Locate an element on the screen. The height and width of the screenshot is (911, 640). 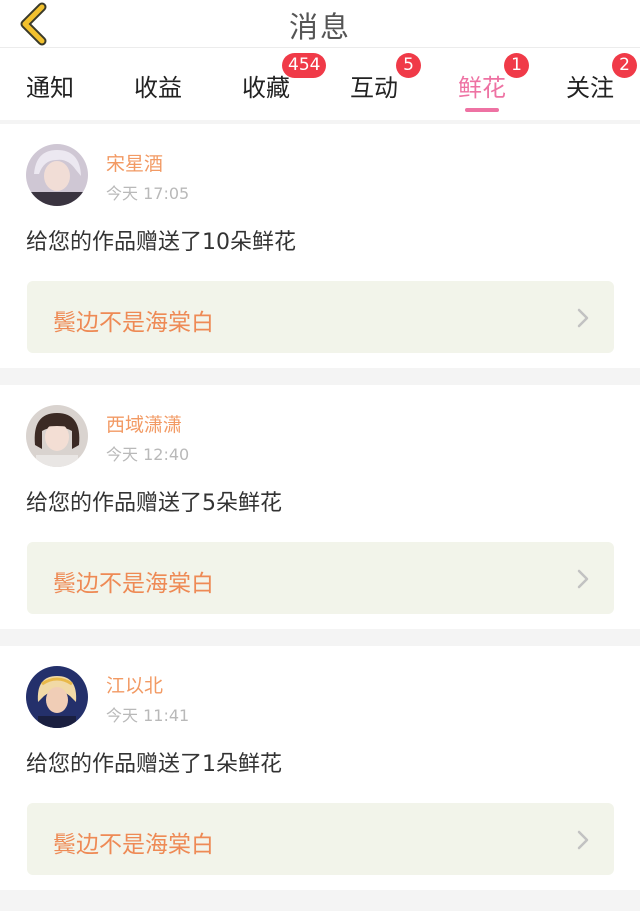
username: 江以北 is located at coordinates (134, 684).